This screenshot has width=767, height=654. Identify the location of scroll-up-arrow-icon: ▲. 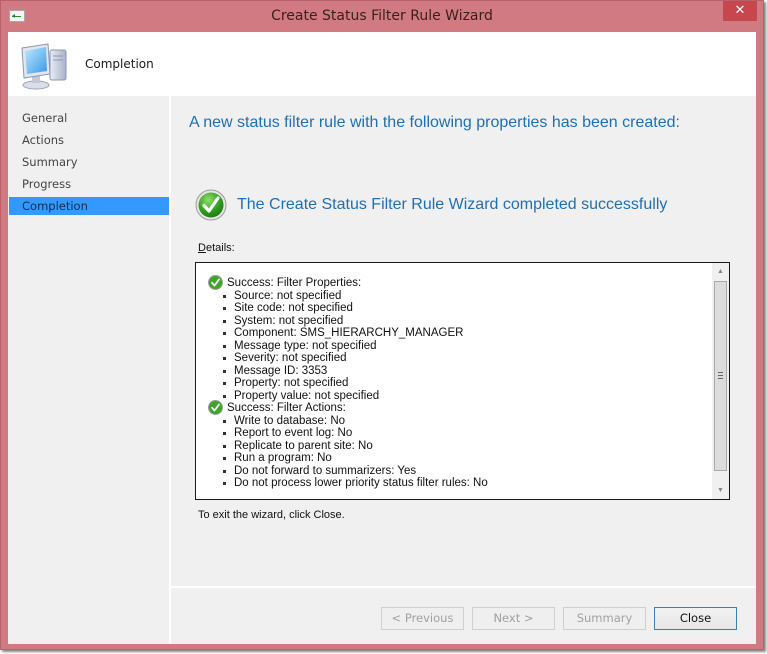
(720, 271).